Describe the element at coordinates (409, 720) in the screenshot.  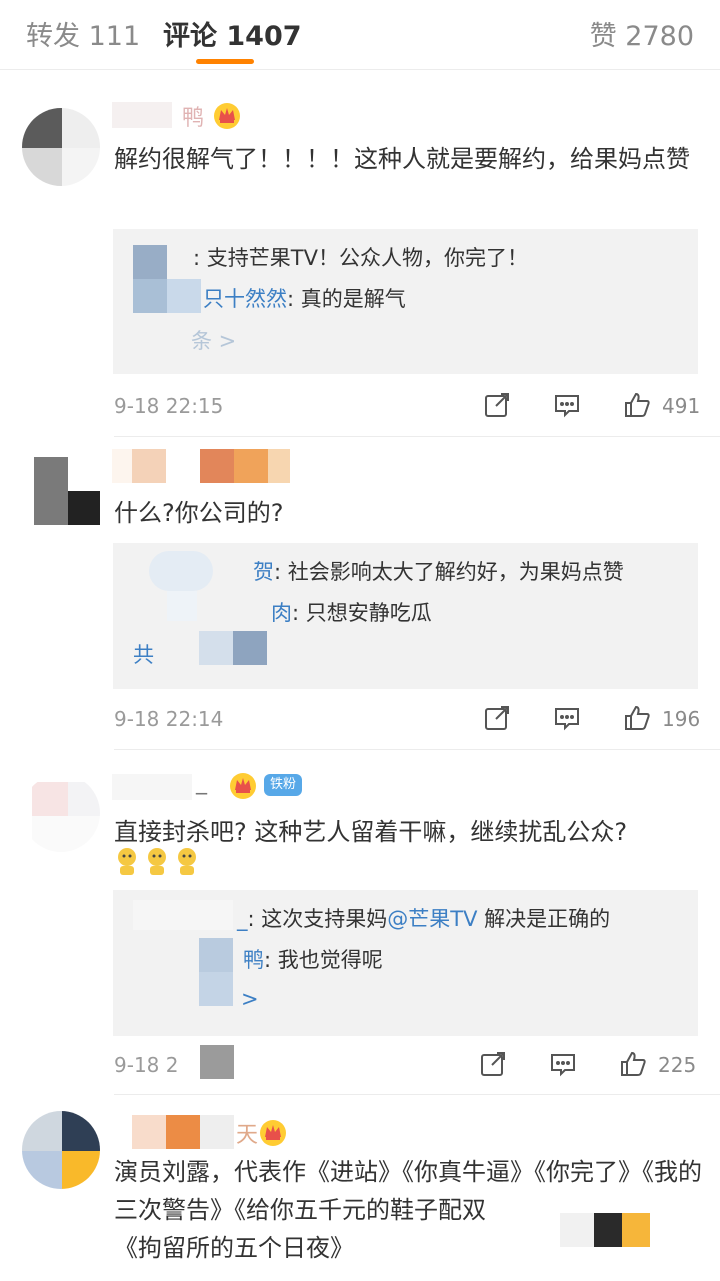
I see `comment-meta: 9-18 22:14 196` at that location.